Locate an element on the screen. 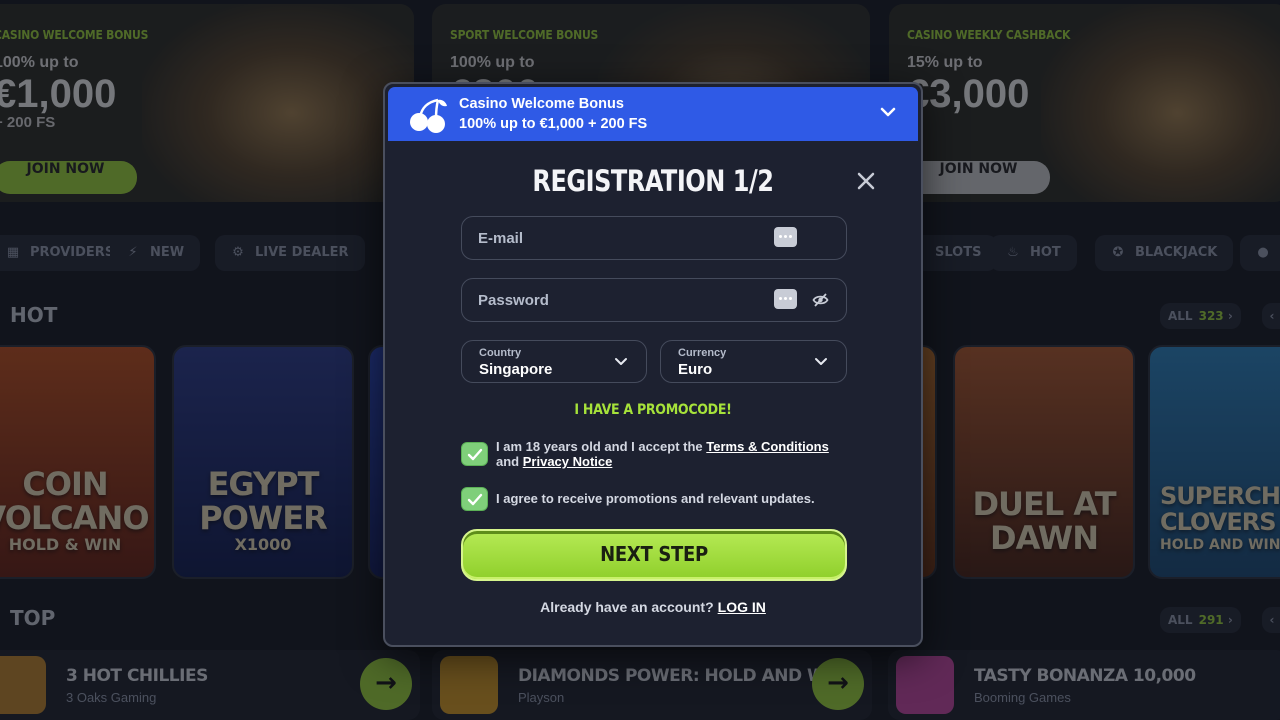  age-terms-checkbox is located at coordinates (474, 454).